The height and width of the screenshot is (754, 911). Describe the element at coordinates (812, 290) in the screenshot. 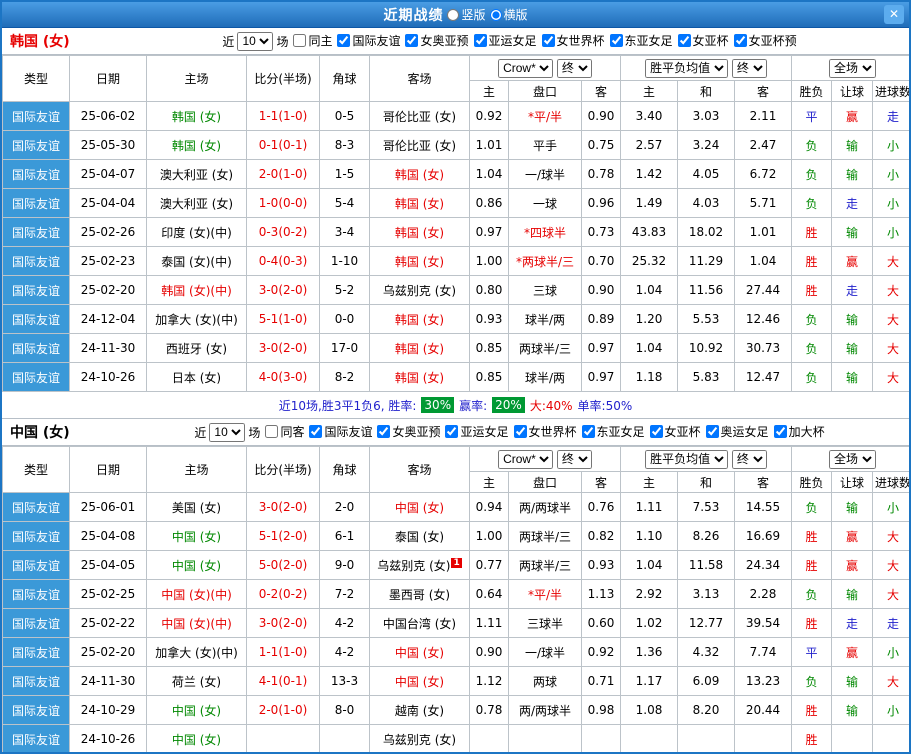

I see `result-cell: 胜` at that location.